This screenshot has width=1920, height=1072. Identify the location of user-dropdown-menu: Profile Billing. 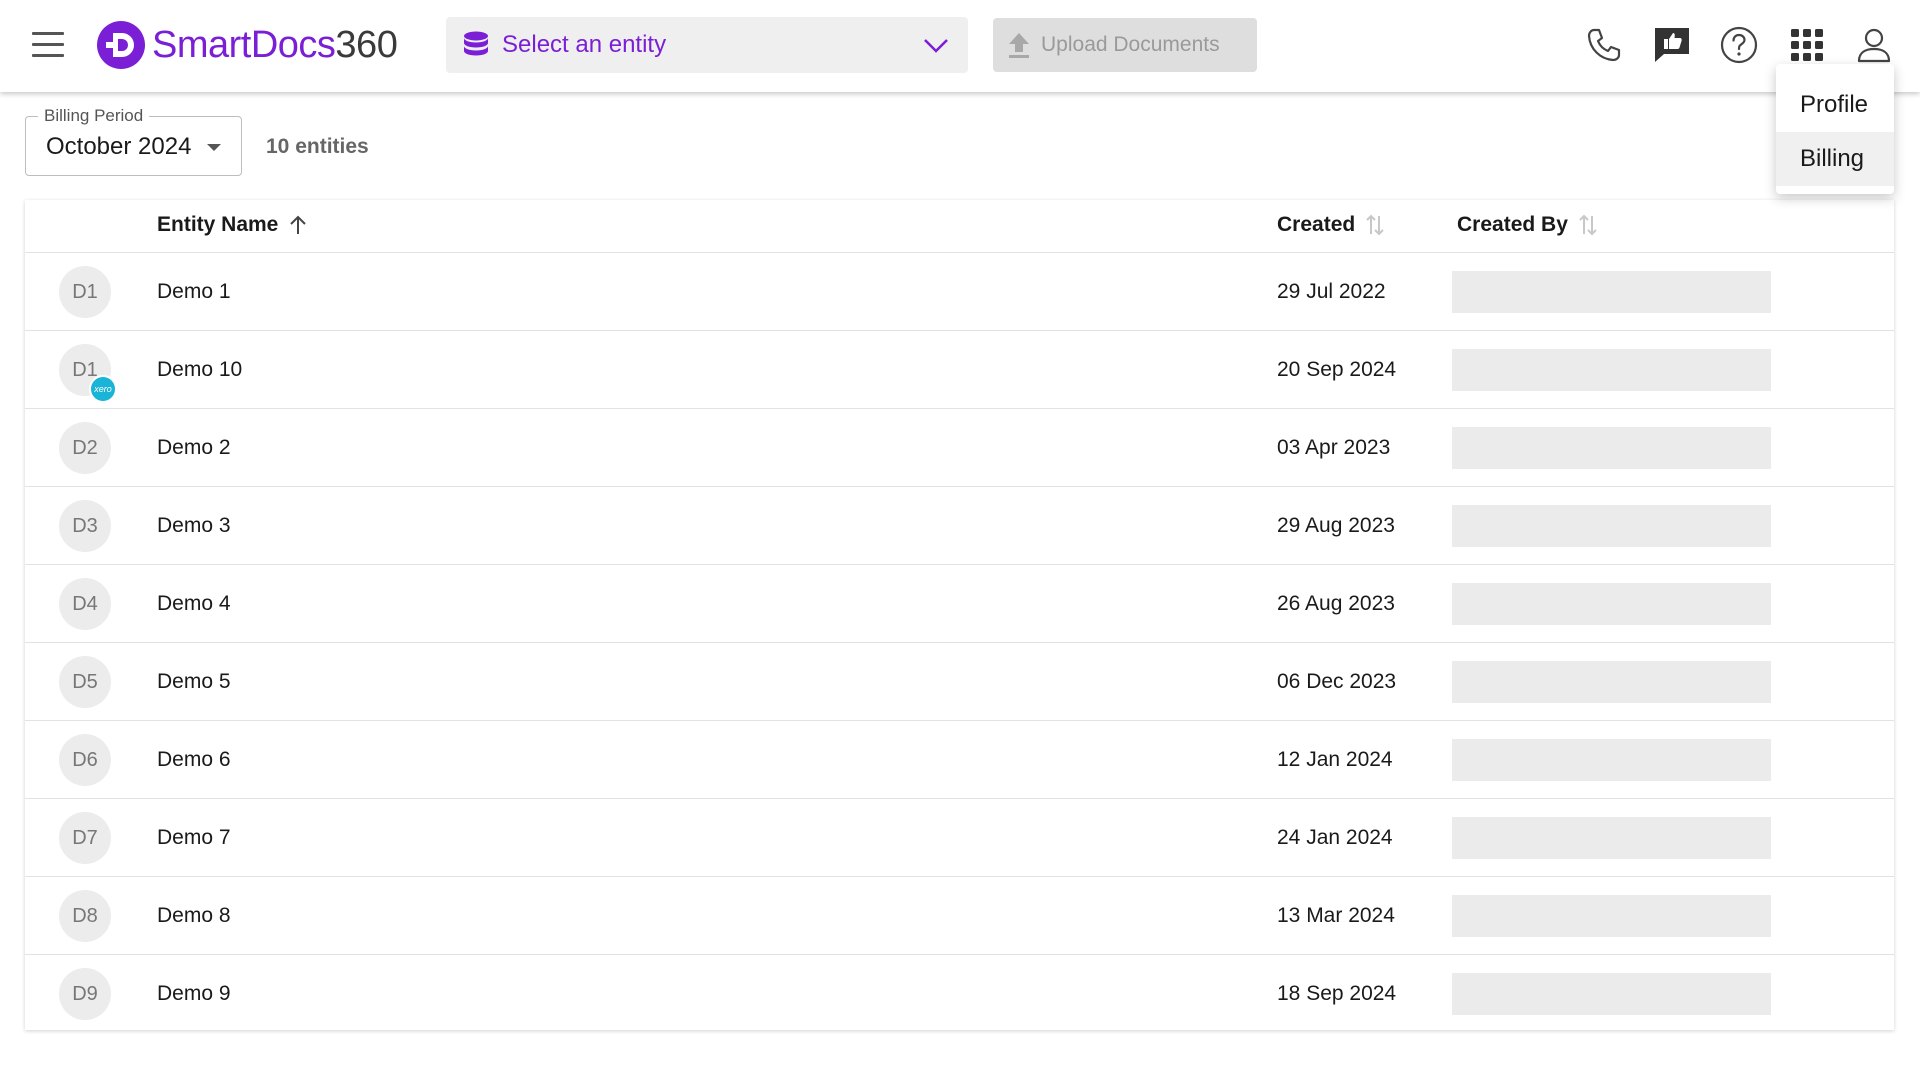
(1835, 129).